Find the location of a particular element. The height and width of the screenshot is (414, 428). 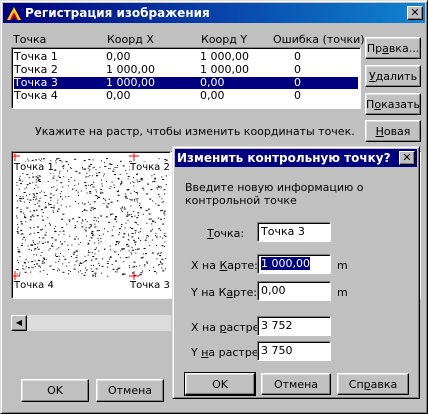

dialog-ok-button: OK is located at coordinates (220, 384).